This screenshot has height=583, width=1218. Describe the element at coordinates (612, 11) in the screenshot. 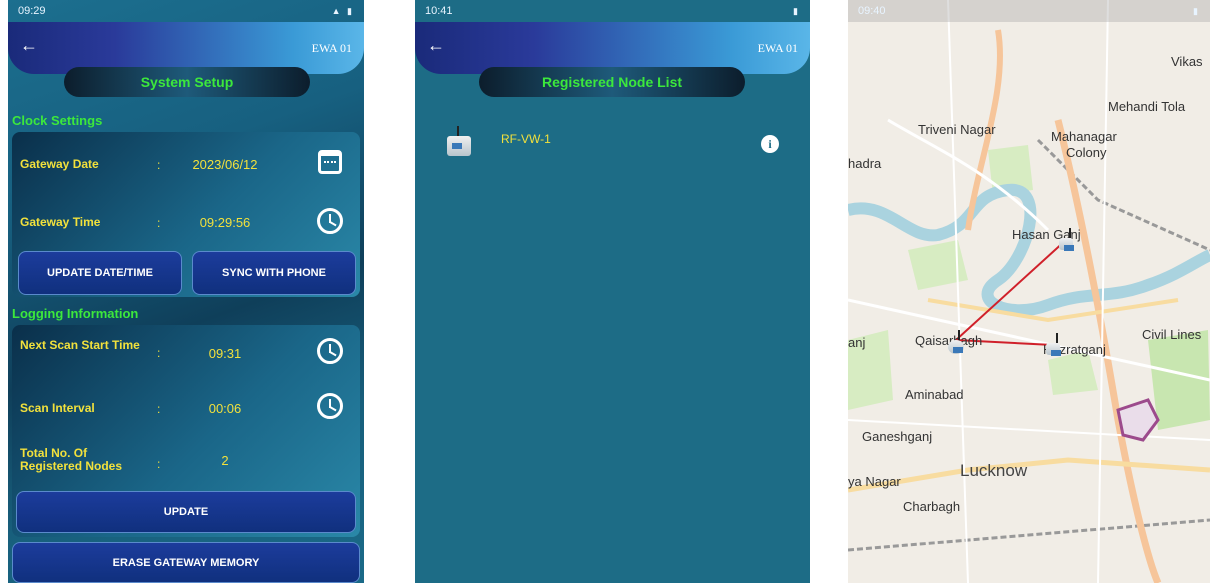

I see `status-bar: 10:41 ▮` at that location.